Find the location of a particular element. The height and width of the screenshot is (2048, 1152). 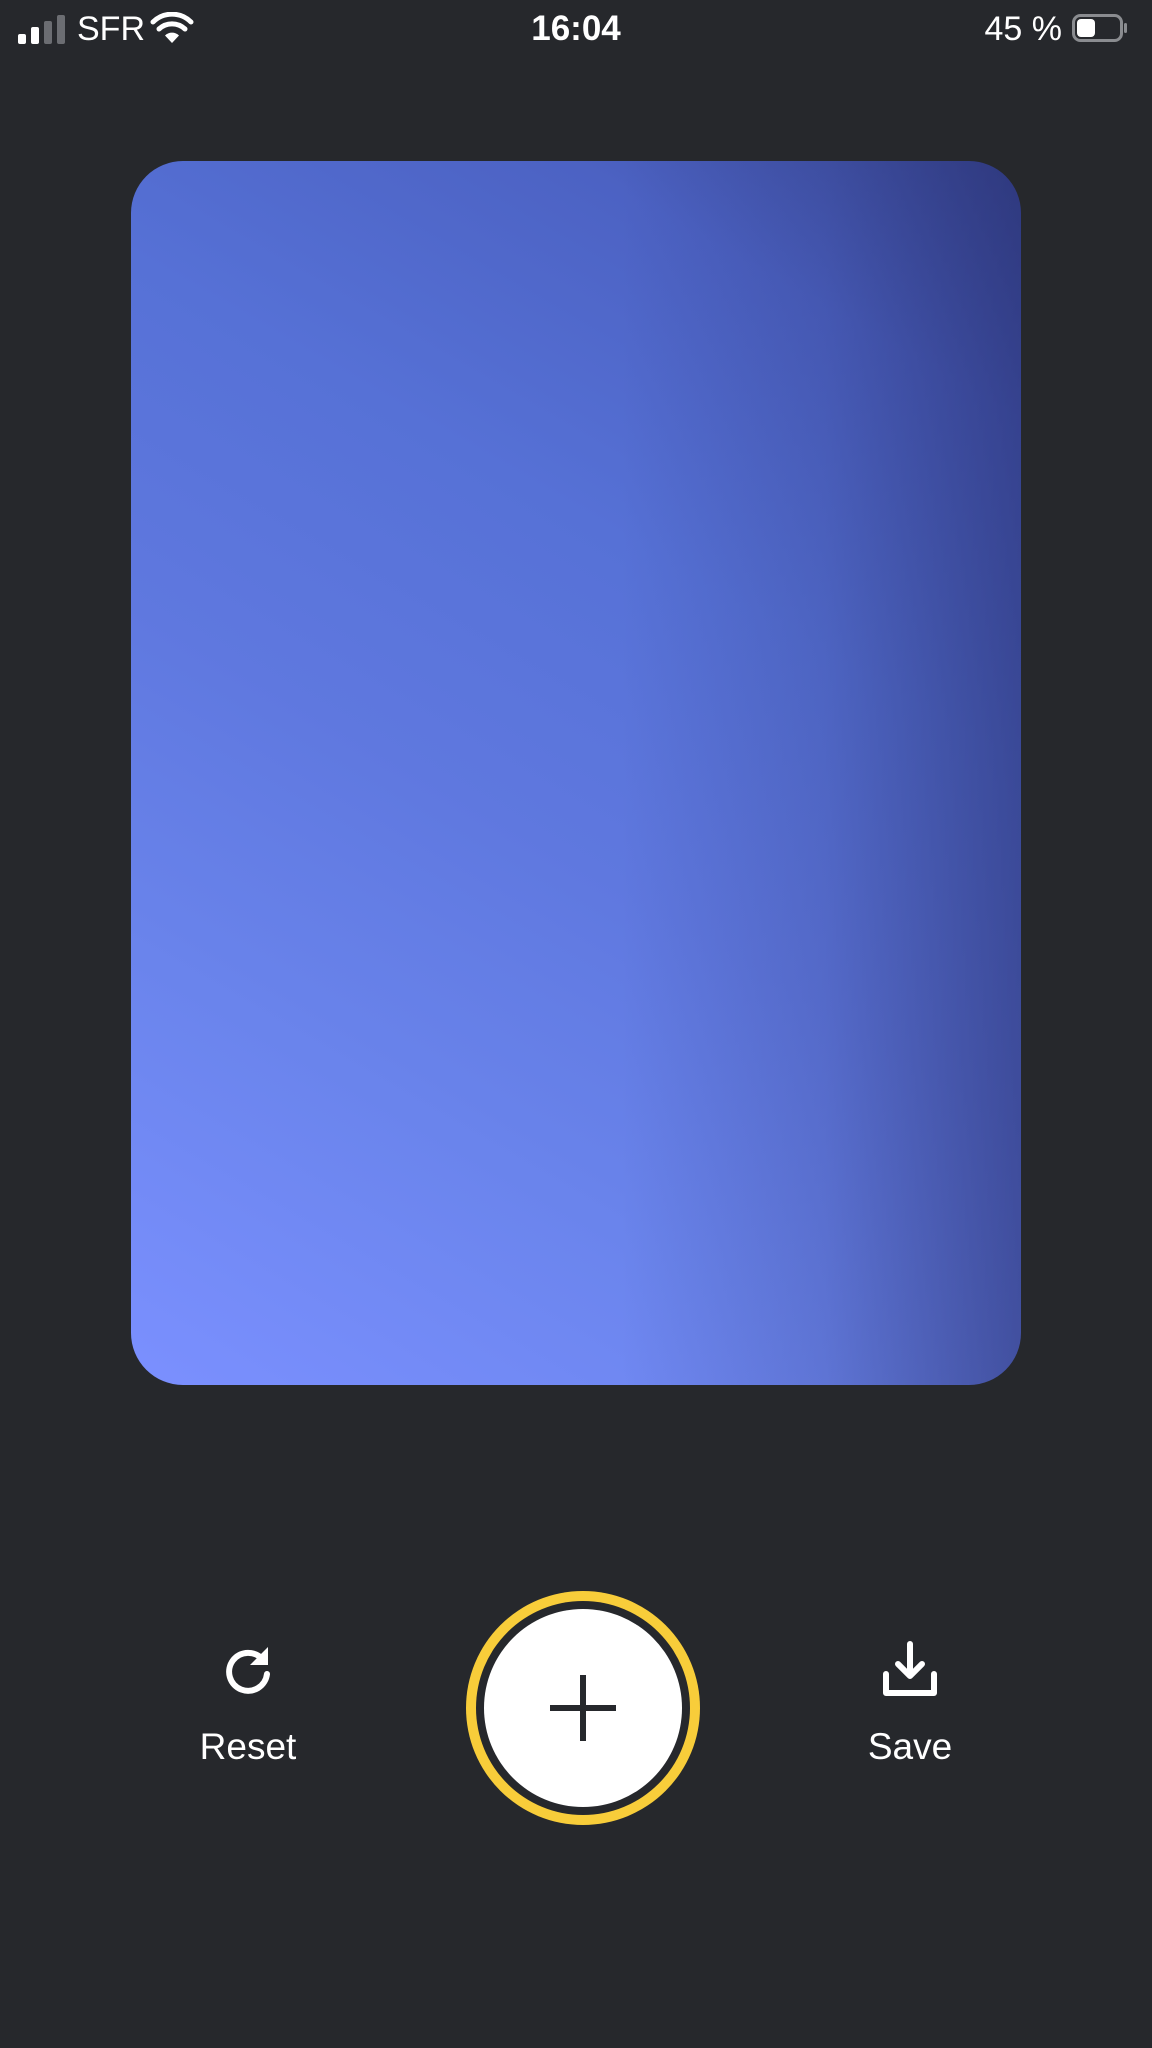

download-icon is located at coordinates (910, 1668).